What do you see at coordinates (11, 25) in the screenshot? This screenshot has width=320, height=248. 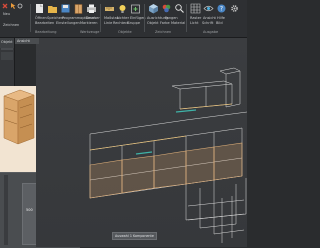 I see `ribbon-label: Zeichnen` at bounding box center [11, 25].